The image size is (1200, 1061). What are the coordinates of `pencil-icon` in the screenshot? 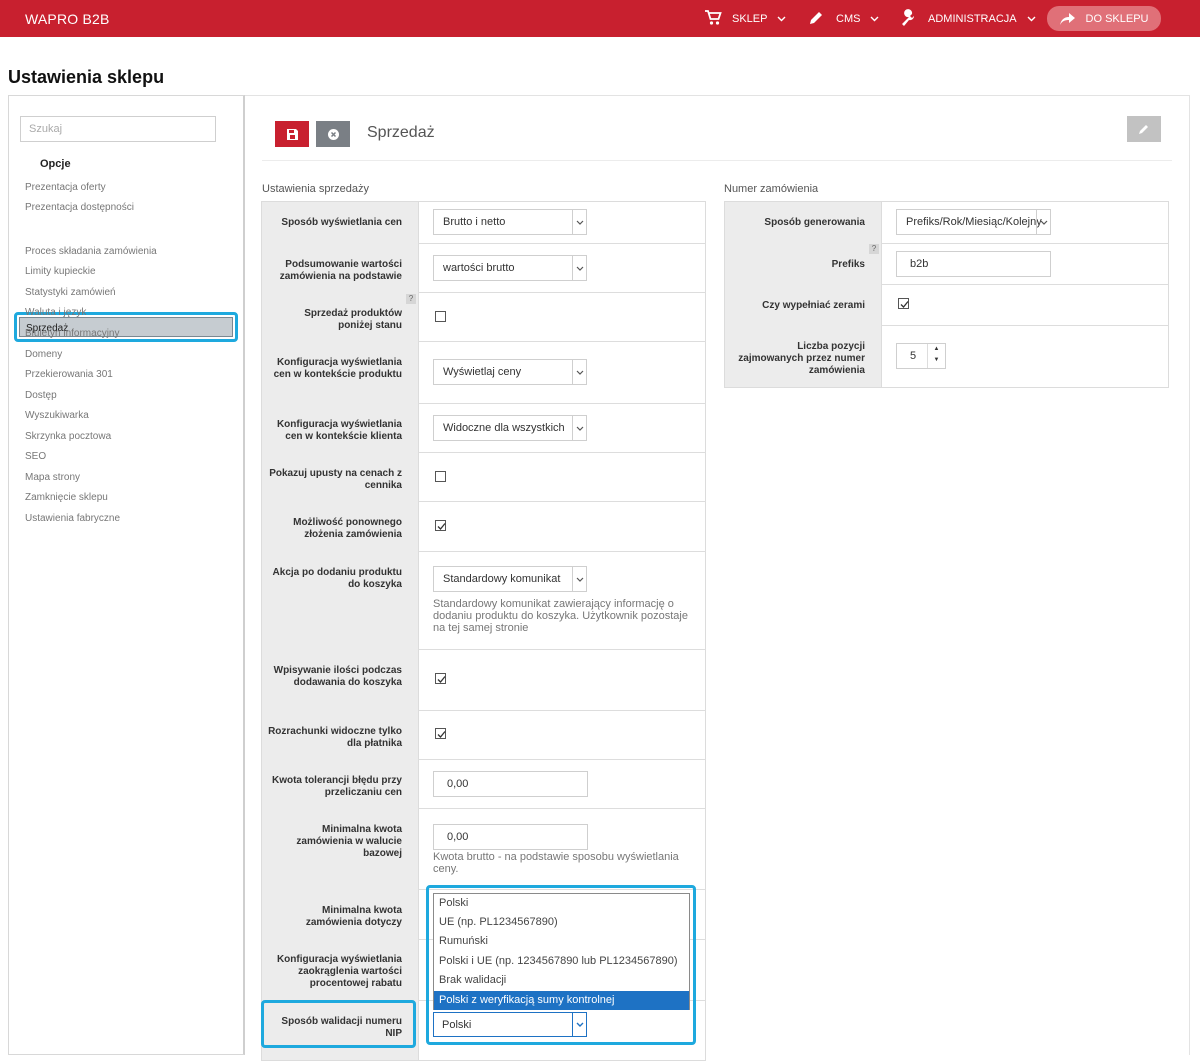 It's located at (818, 19).